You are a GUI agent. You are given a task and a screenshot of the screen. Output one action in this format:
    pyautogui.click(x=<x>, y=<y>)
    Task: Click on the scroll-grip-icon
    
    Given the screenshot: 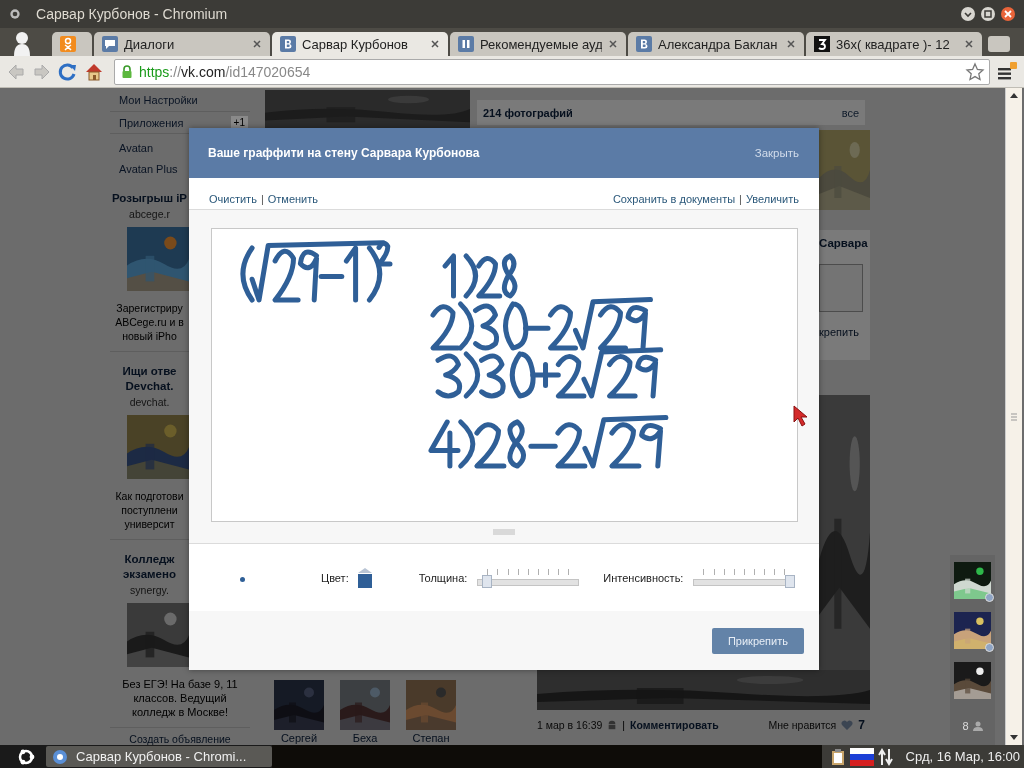 What is the action you would take?
    pyautogui.click(x=1014, y=416)
    